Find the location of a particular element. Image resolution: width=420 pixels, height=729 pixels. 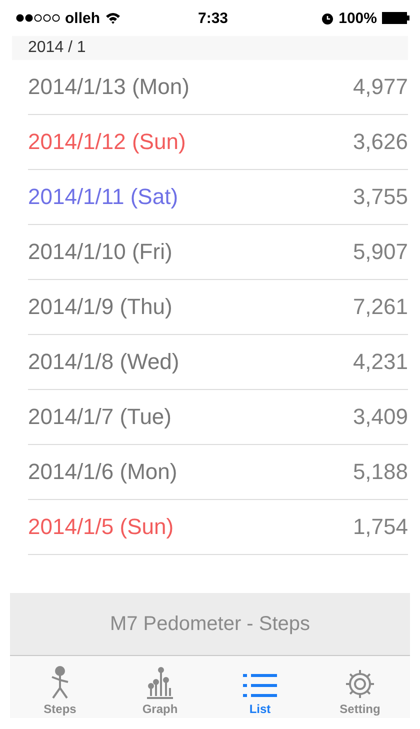

date-label: 2014/1/10 (Fri) is located at coordinates (100, 252).